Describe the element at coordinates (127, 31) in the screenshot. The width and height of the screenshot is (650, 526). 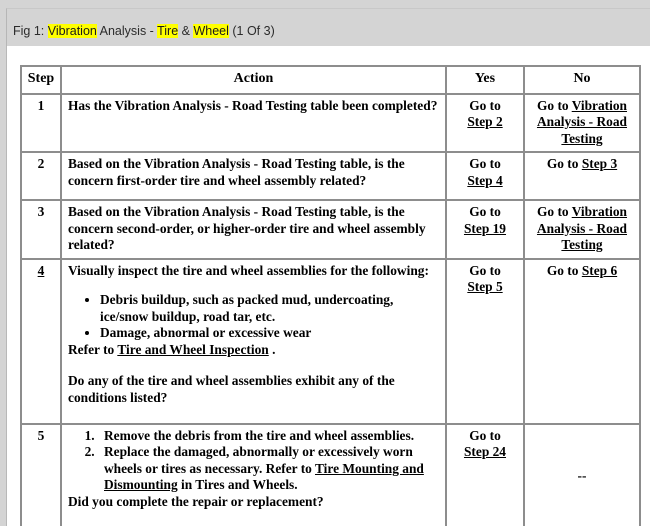
I see `figure-caption-analysis: Analysis -` at that location.